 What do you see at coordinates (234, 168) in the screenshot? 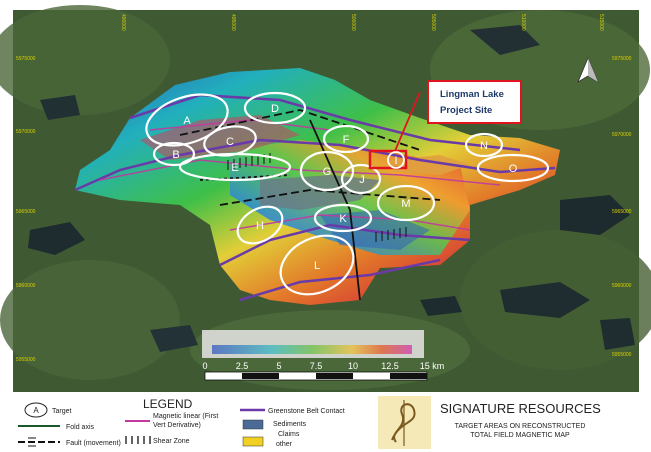
I see `target-label-e: E` at bounding box center [234, 168].